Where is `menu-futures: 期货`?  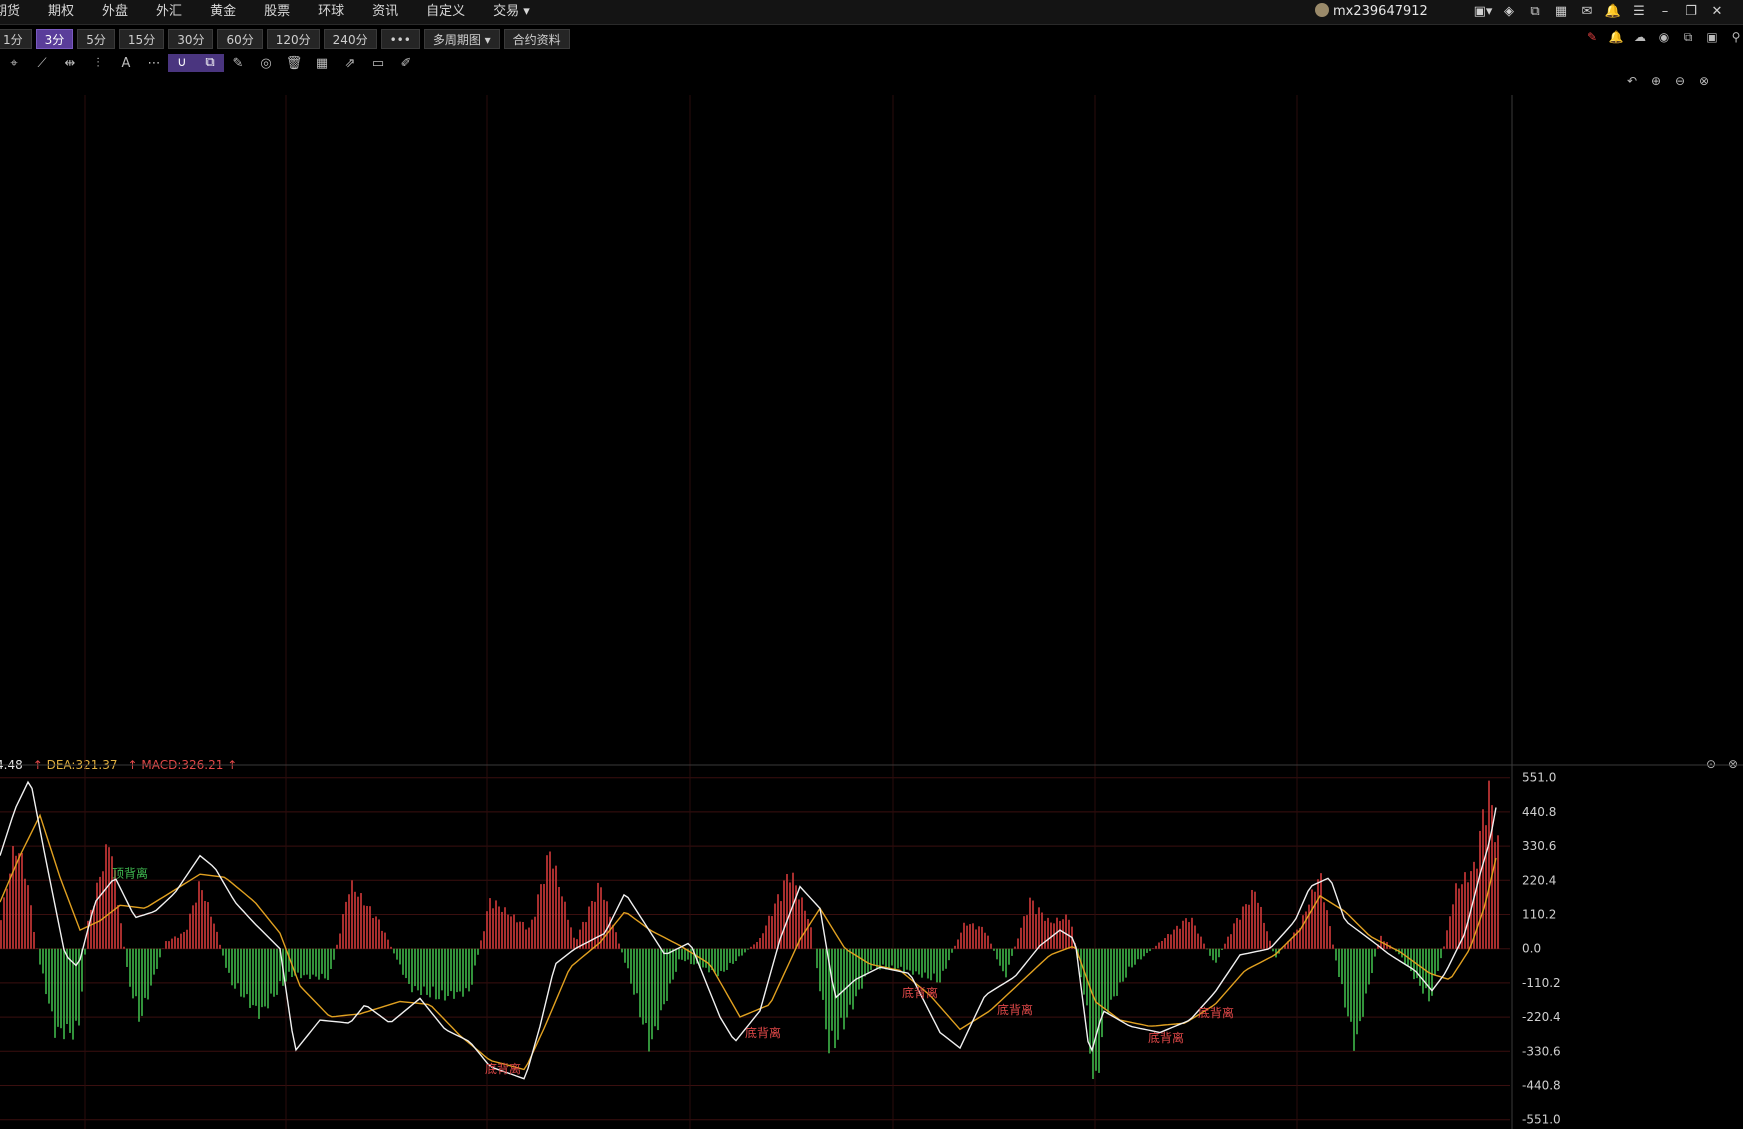 menu-futures: 期货 is located at coordinates (17, 12).